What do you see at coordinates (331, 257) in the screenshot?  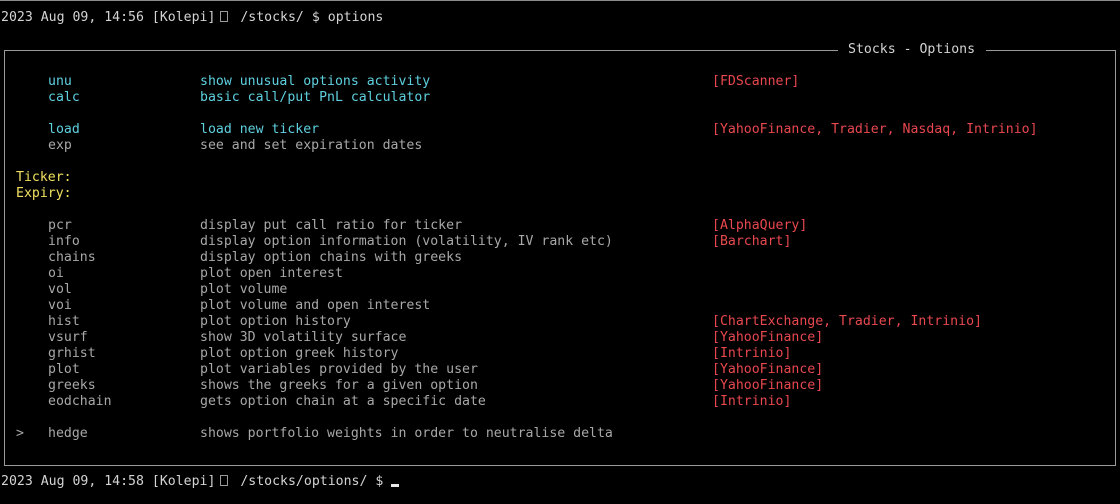 I see `menu-description-chains: display option chains with greeks` at bounding box center [331, 257].